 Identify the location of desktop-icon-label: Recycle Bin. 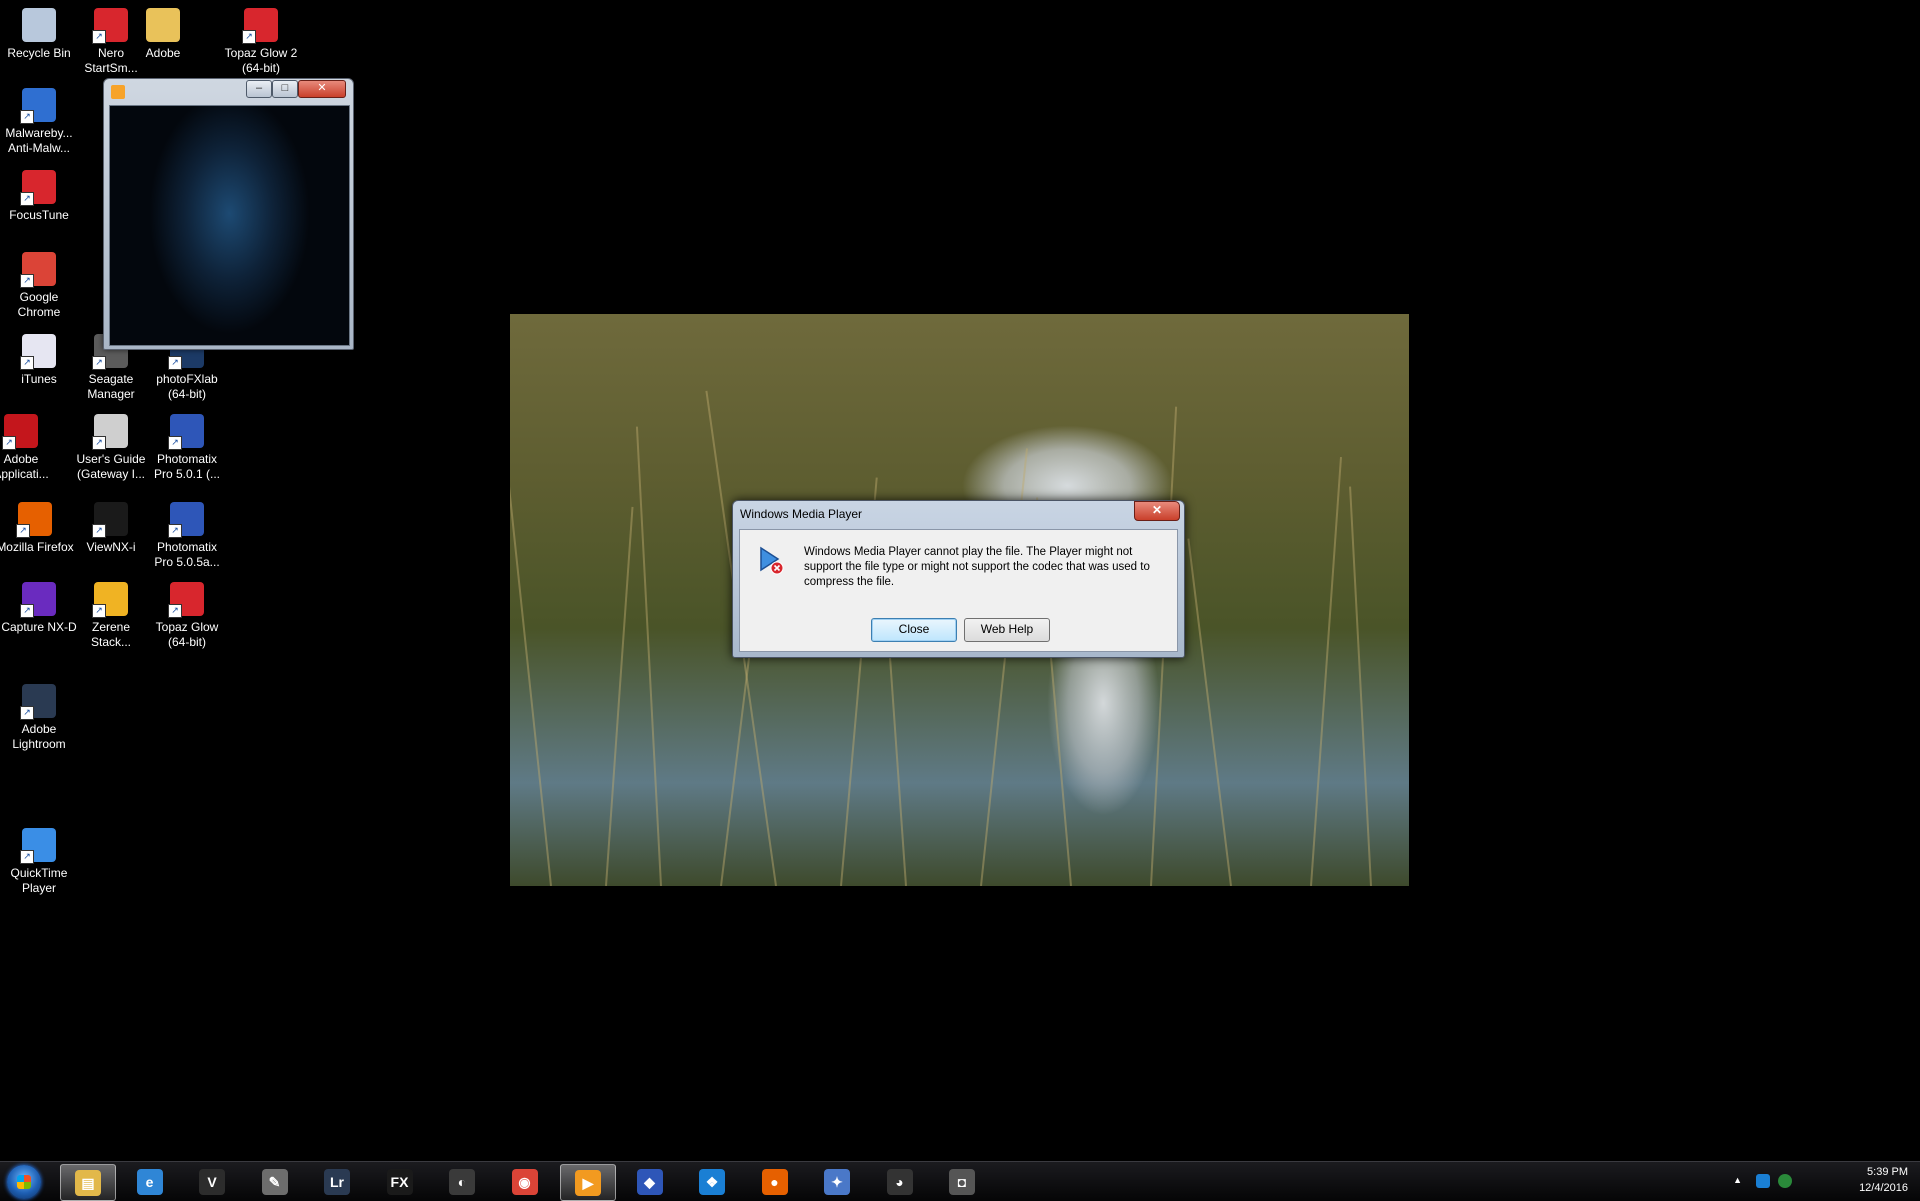
(39, 53).